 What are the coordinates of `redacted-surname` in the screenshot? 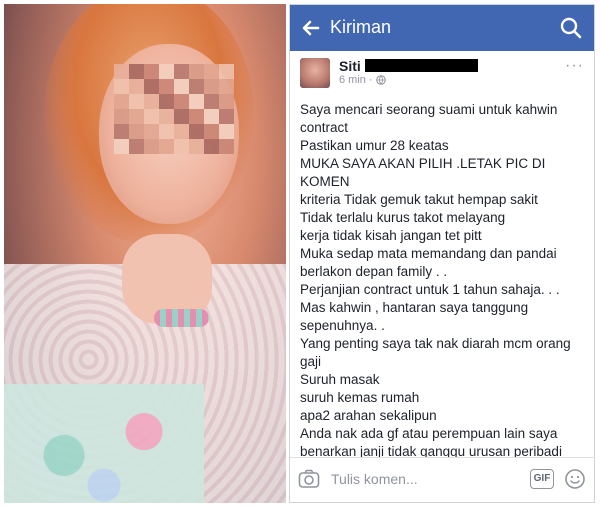 It's located at (421, 65).